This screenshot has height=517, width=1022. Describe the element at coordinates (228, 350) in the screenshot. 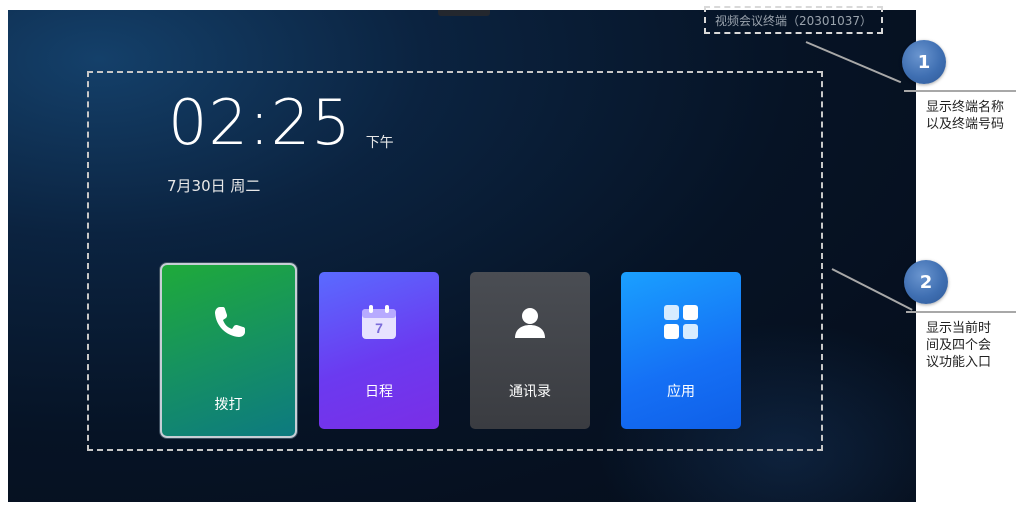

I see `dial-tile: 拨打` at that location.